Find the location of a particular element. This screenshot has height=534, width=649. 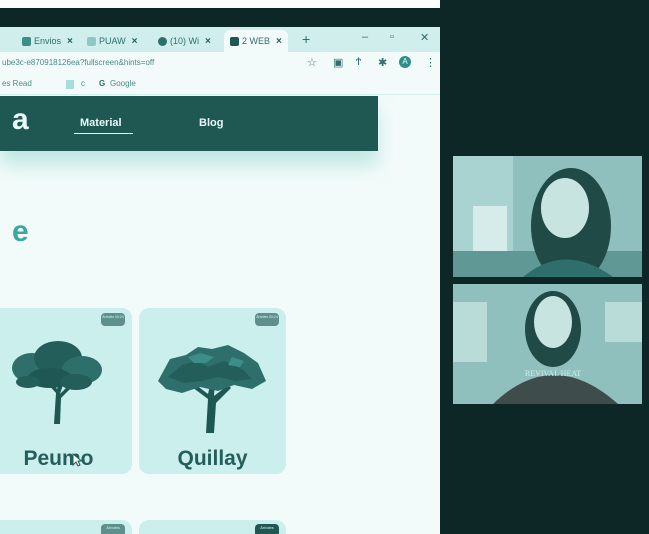

more-menu-icon: ⋮ is located at coordinates (430, 62).